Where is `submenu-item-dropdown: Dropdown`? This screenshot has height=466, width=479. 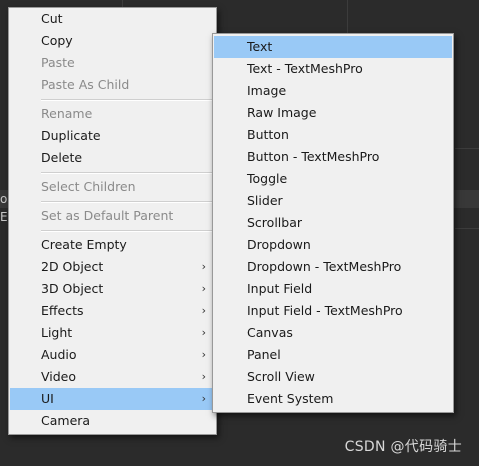 submenu-item-dropdown: Dropdown is located at coordinates (333, 245).